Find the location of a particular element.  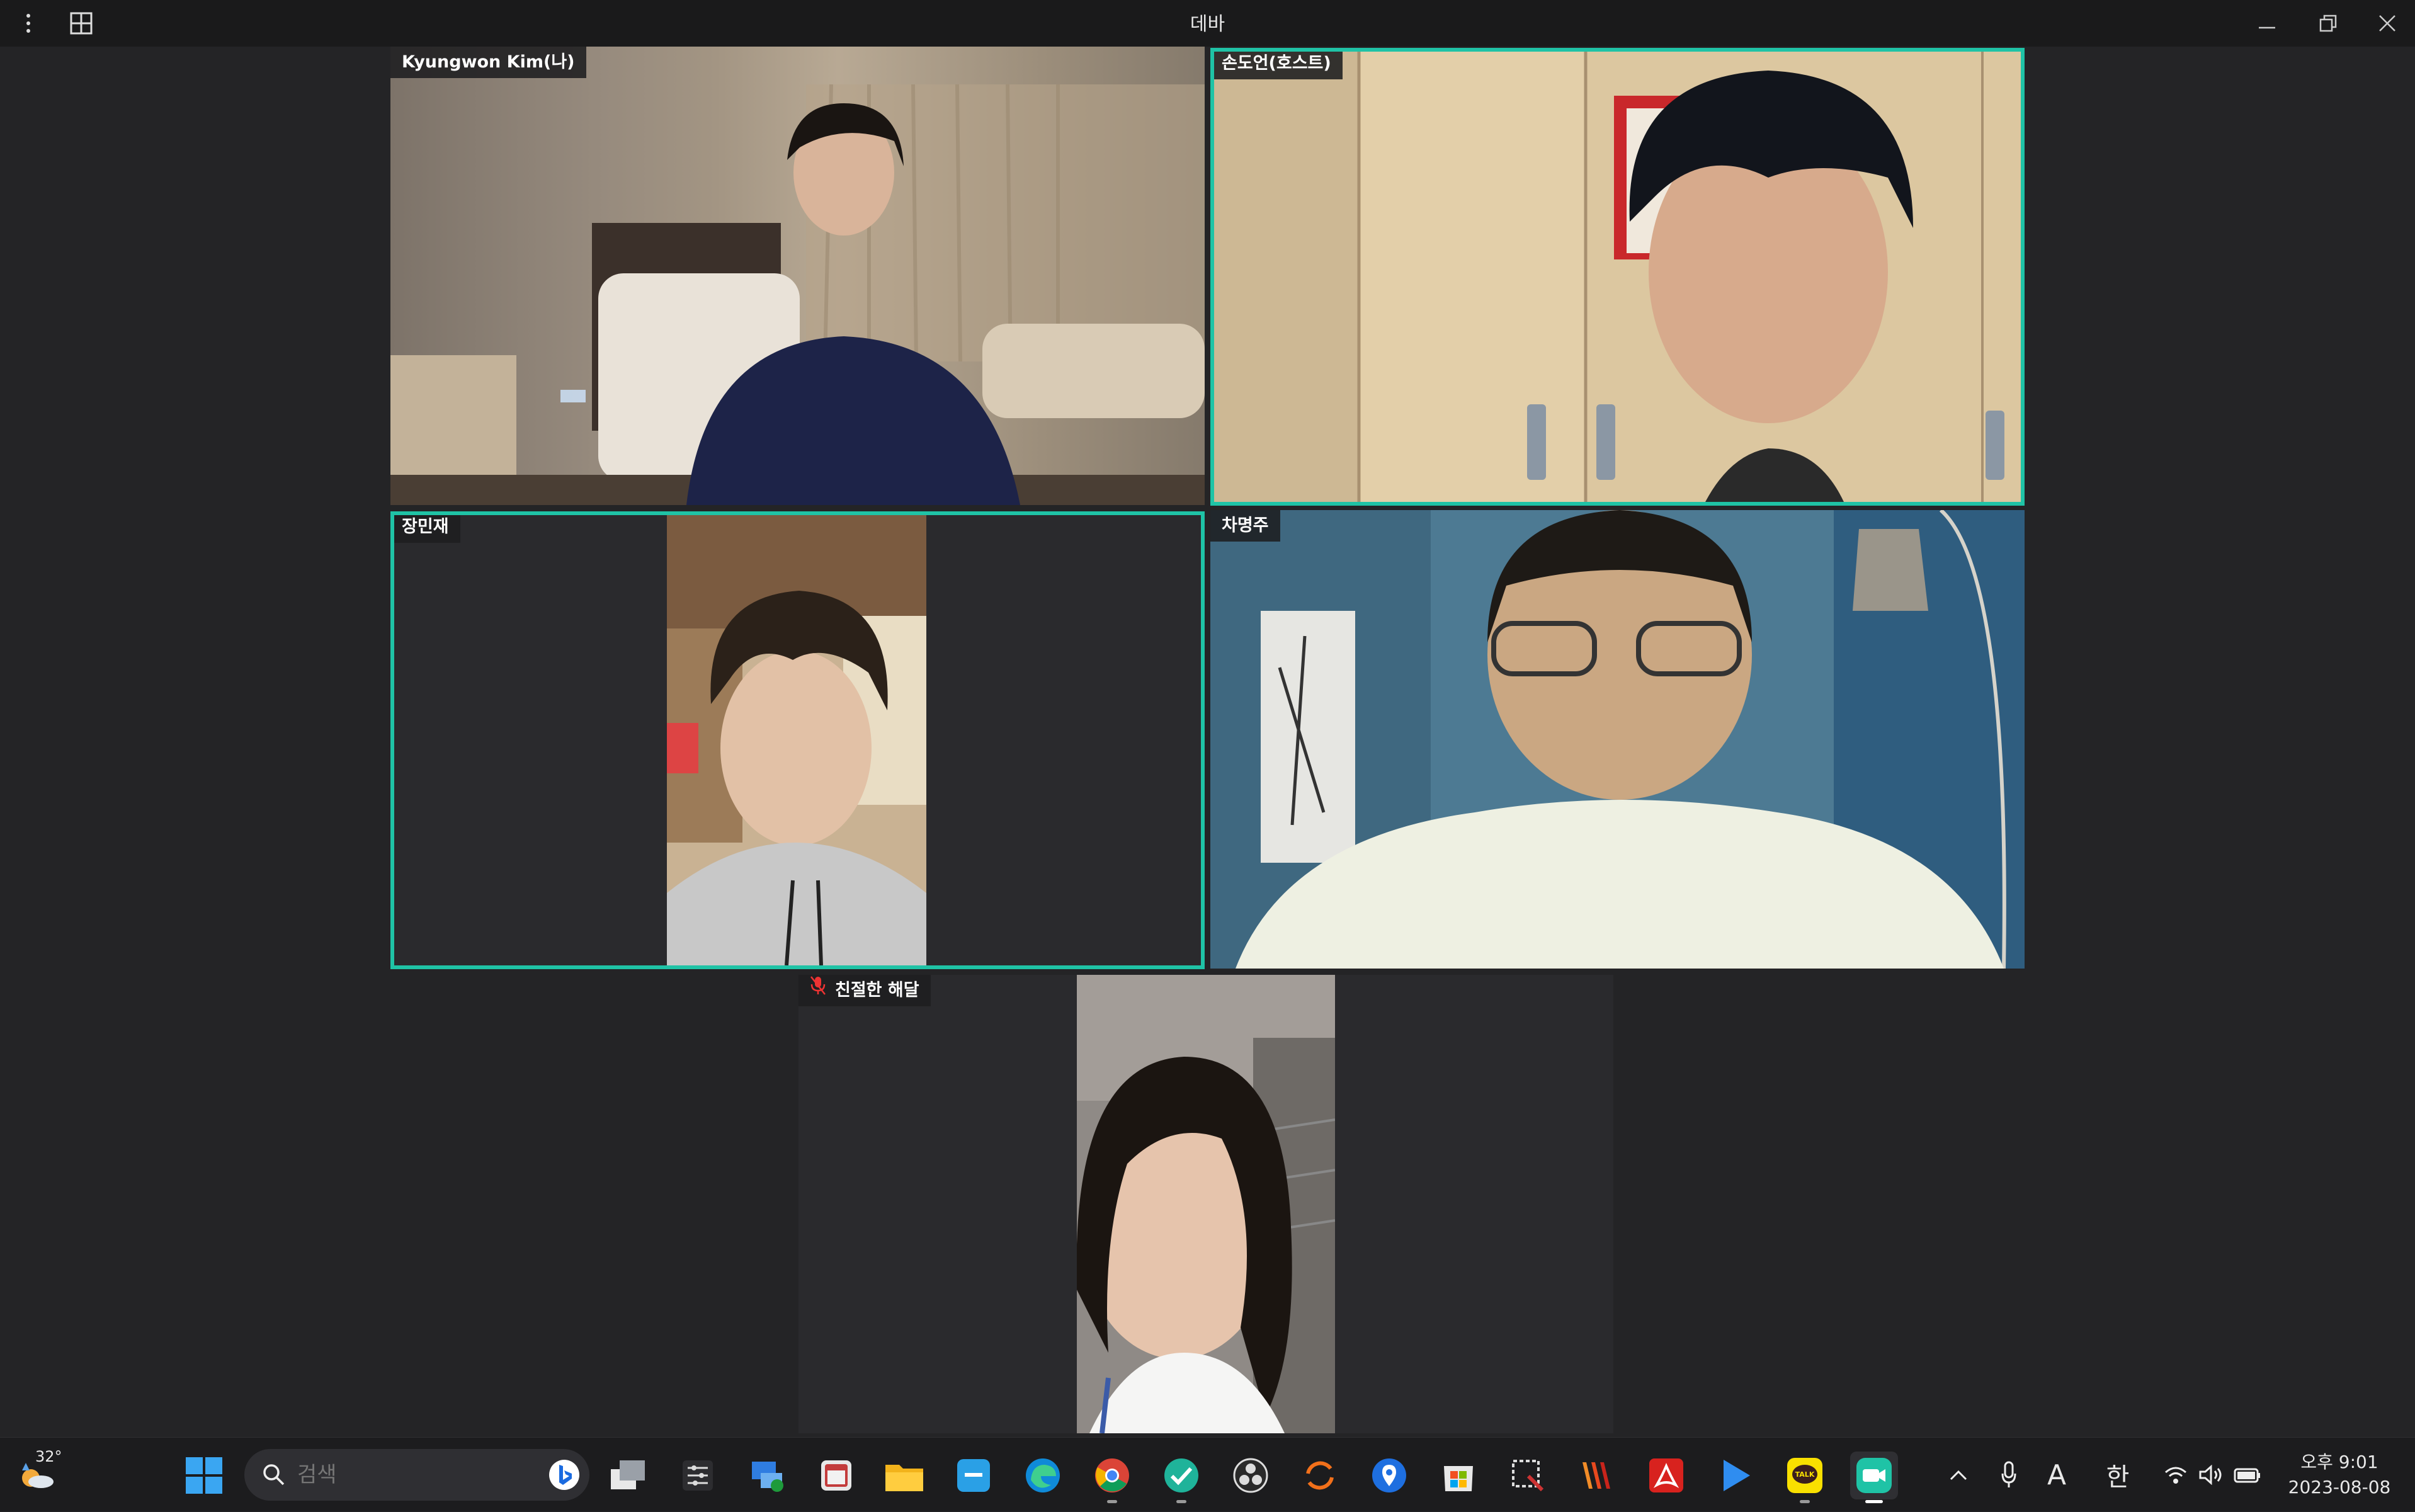

restore-button is located at coordinates (2328, 24).